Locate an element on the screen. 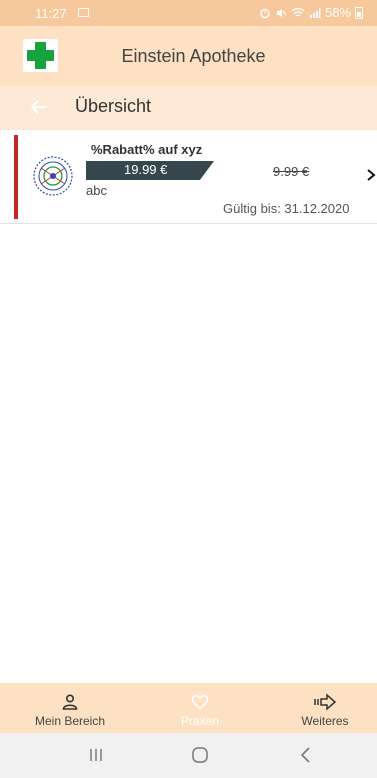 Image resolution: width=377 pixels, height=778 pixels. offer-title: %Rabatt% auf xyz is located at coordinates (147, 149).